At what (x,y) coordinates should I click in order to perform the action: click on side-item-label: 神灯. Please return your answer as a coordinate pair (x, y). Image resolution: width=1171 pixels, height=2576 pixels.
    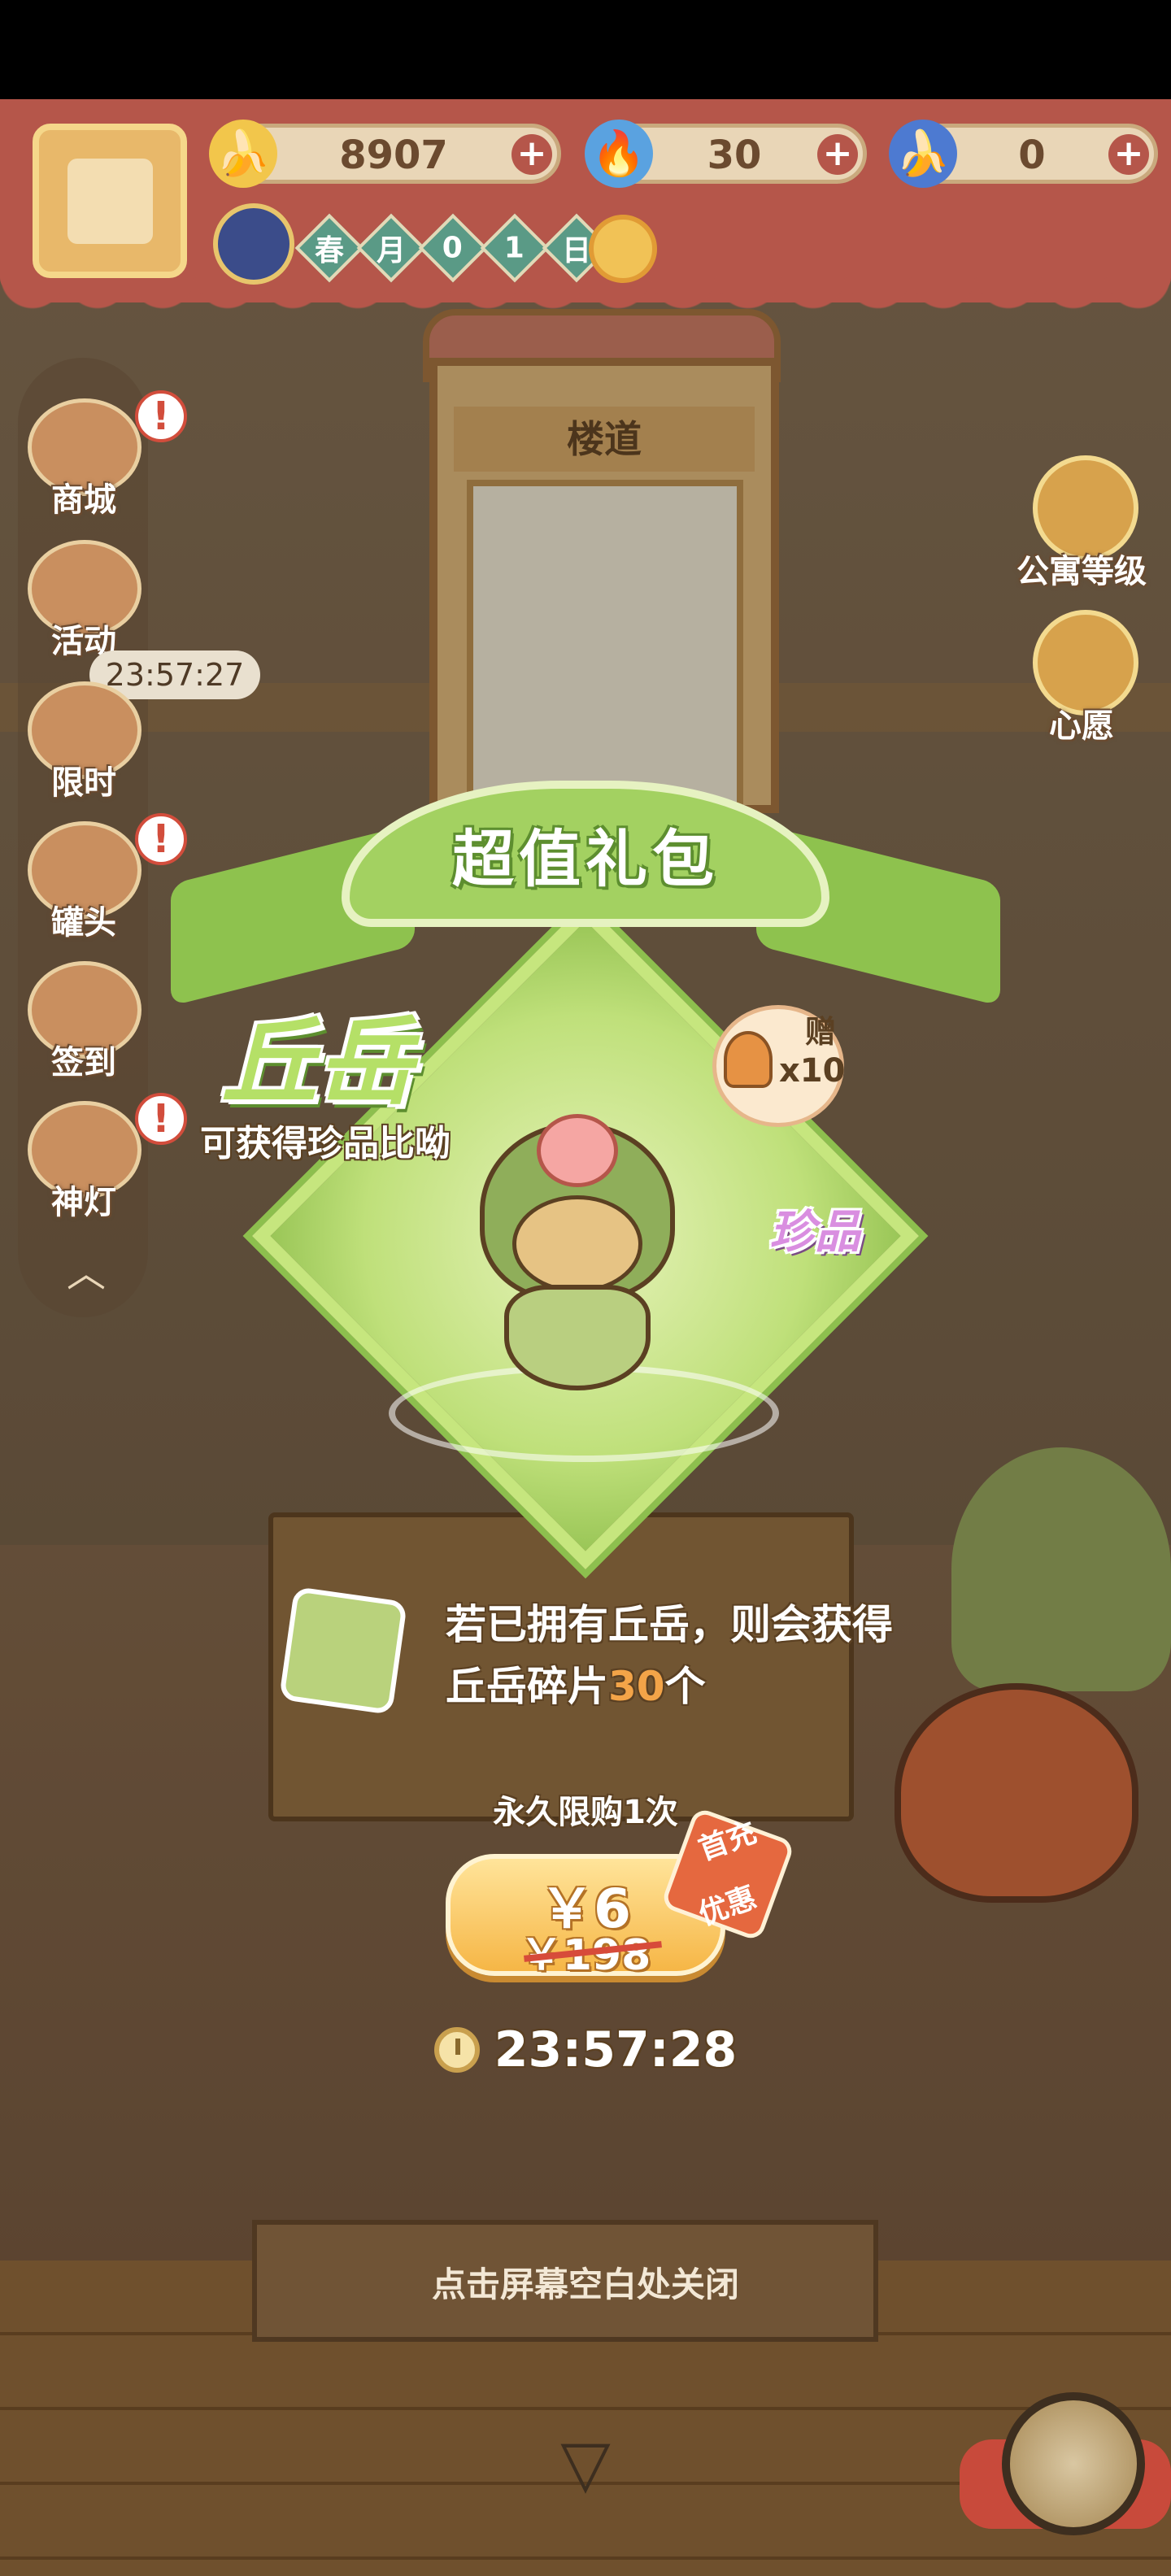
    Looking at the image, I should click on (83, 1202).